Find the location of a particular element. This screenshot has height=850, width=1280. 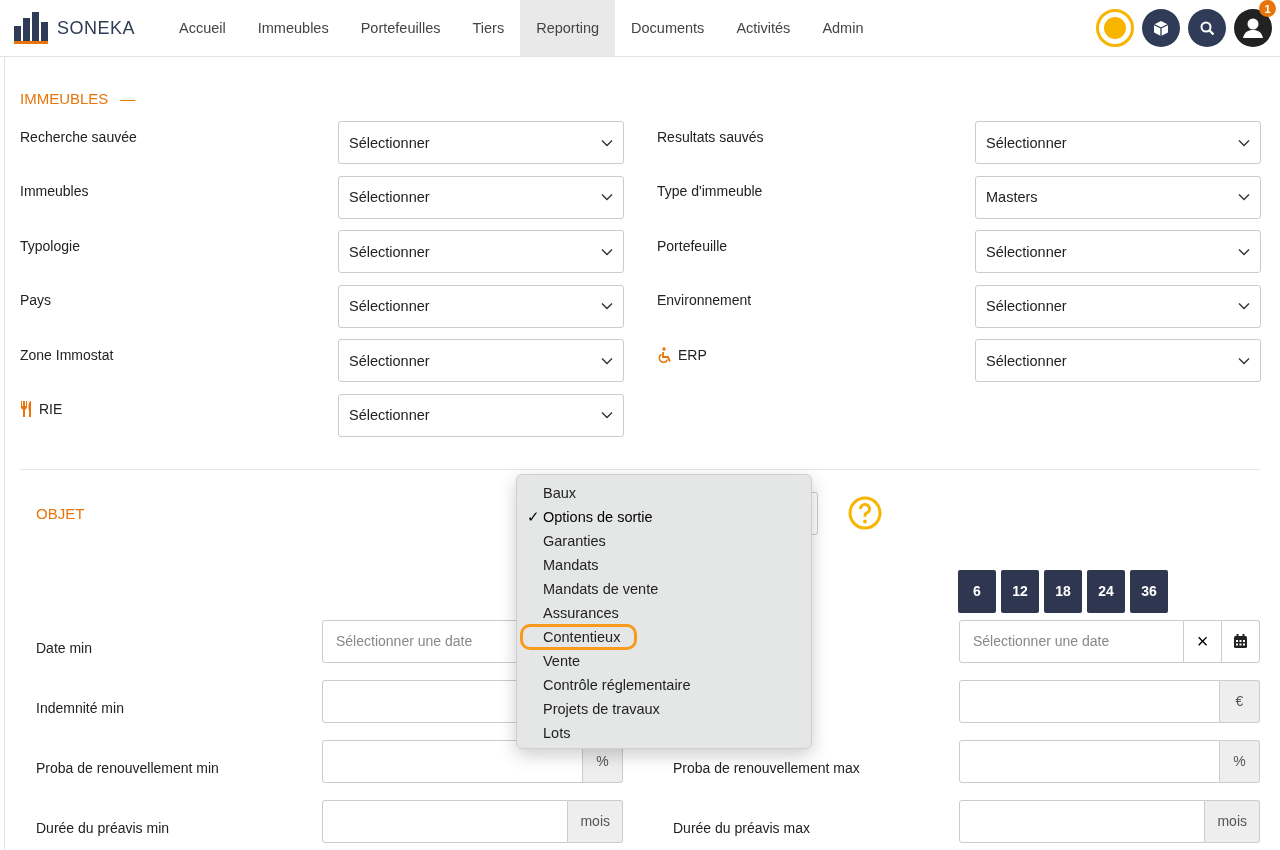

unit-label: % is located at coordinates (1240, 761).